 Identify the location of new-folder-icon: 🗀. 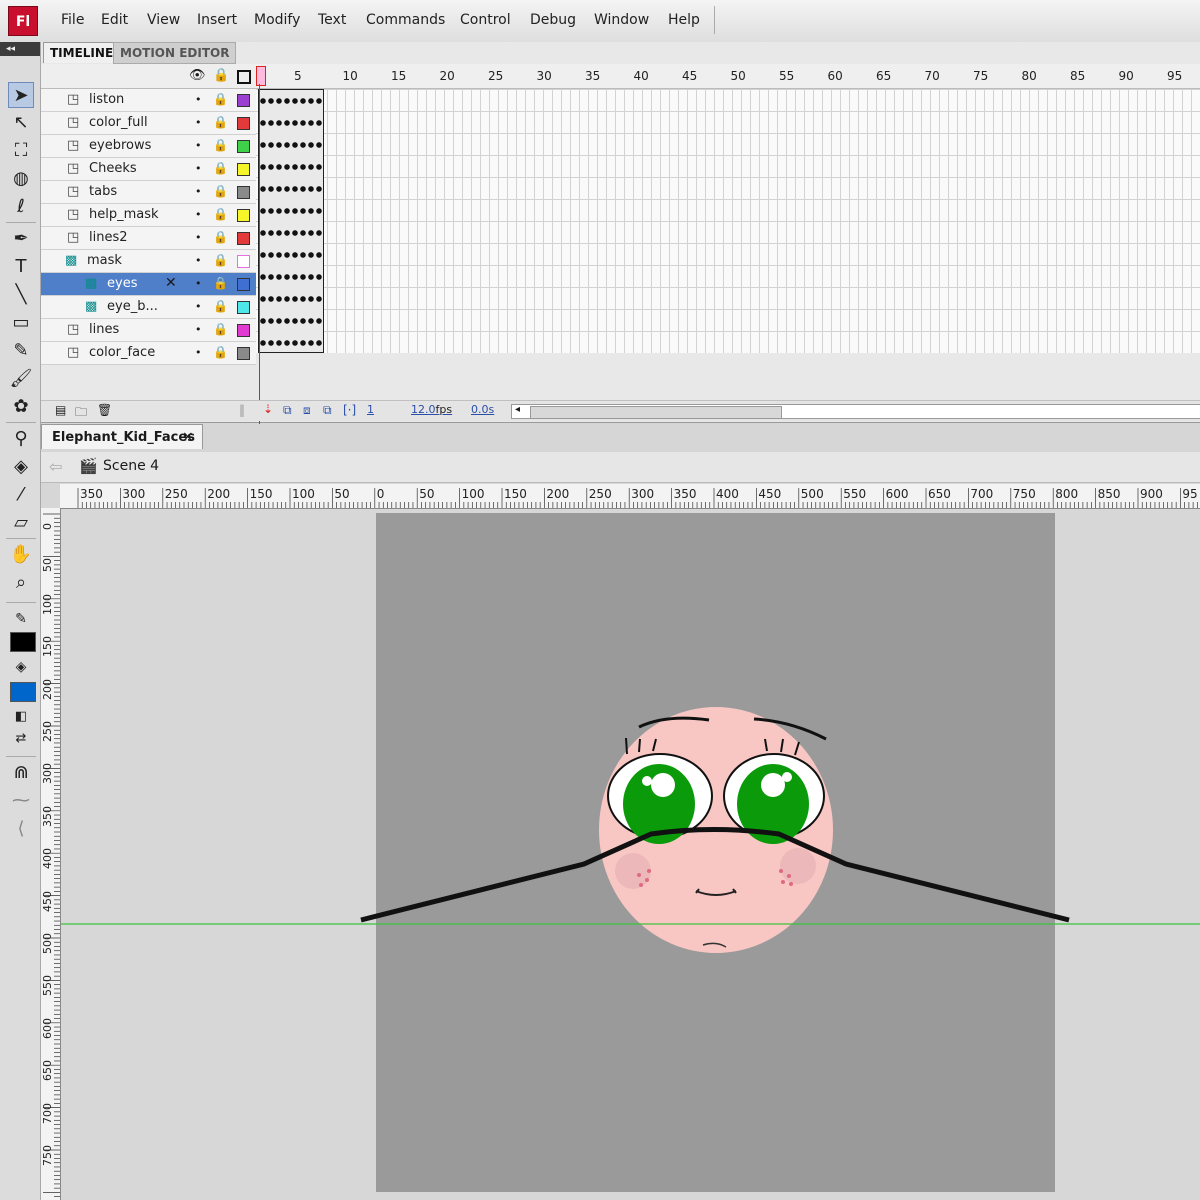
(81, 413).